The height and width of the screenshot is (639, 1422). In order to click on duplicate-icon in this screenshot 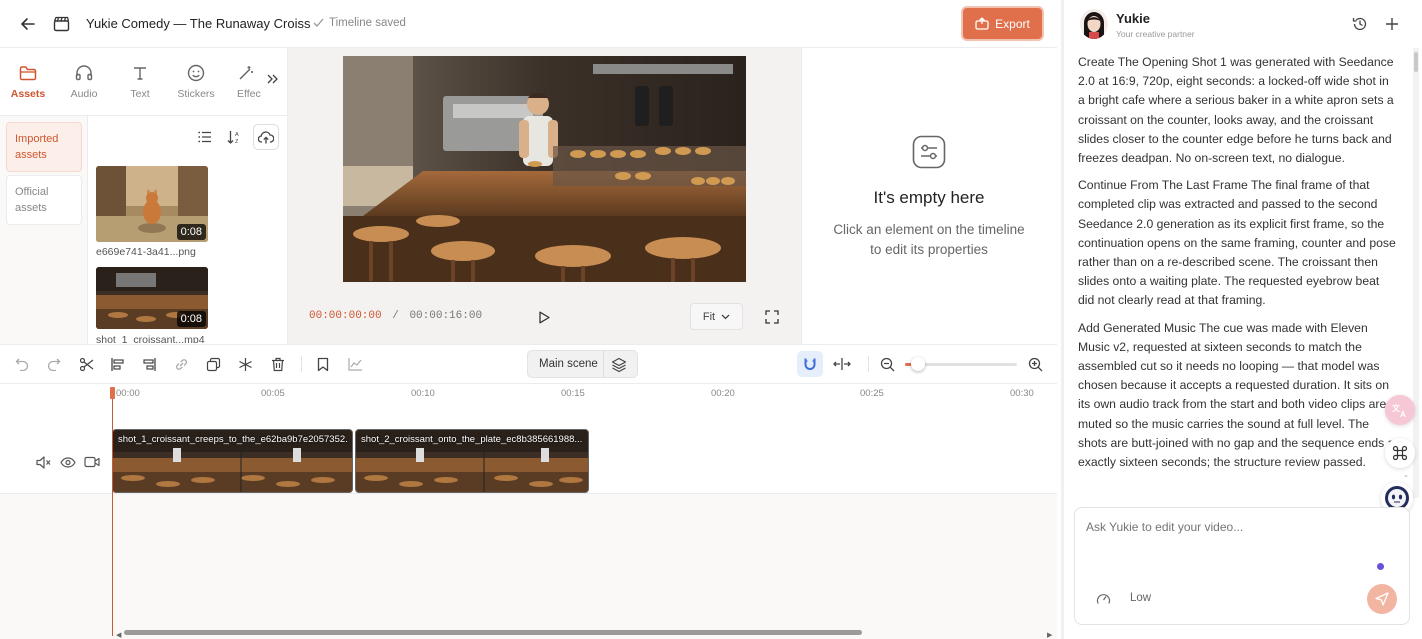, I will do `click(213, 364)`.